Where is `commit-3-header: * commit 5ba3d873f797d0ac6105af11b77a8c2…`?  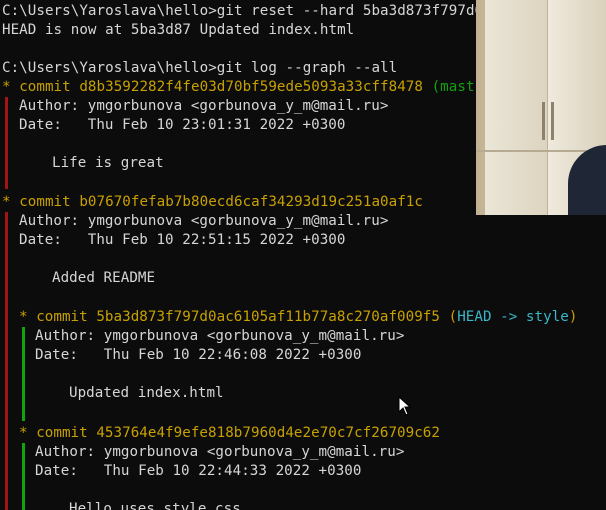 commit-3-header: * commit 5ba3d873f797d0ac6105af11b77a8c2… is located at coordinates (298, 317).